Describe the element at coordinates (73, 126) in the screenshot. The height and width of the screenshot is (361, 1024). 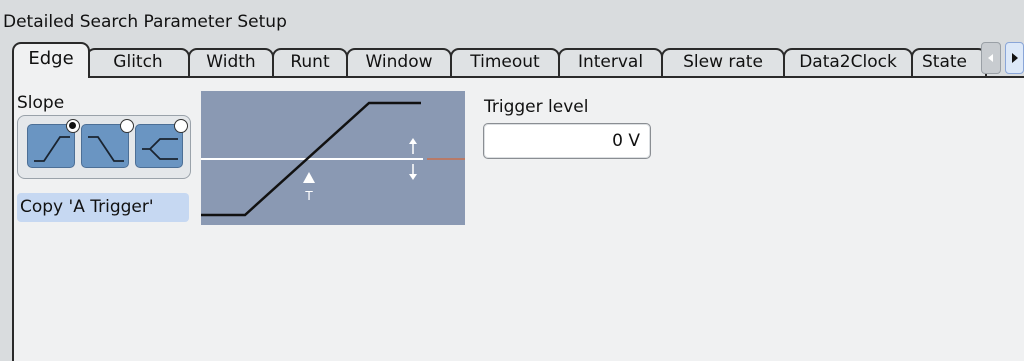
I see `slope-rising-radio` at that location.